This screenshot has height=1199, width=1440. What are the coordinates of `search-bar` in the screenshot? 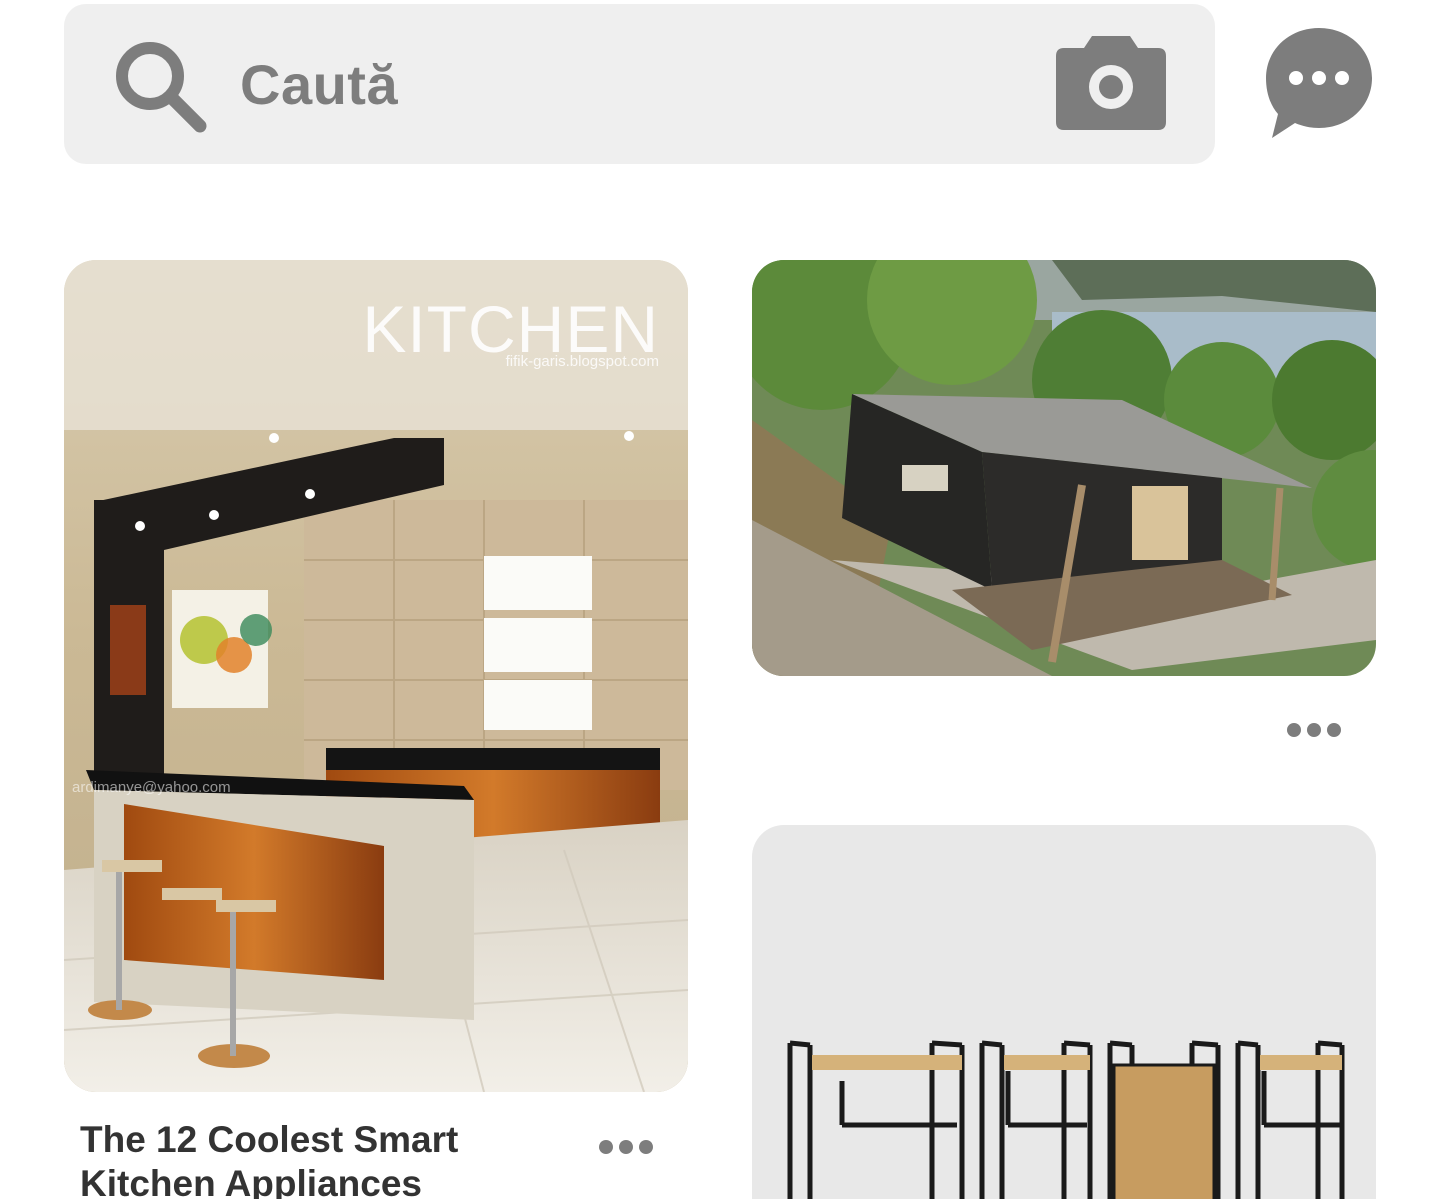 It's located at (639, 84).